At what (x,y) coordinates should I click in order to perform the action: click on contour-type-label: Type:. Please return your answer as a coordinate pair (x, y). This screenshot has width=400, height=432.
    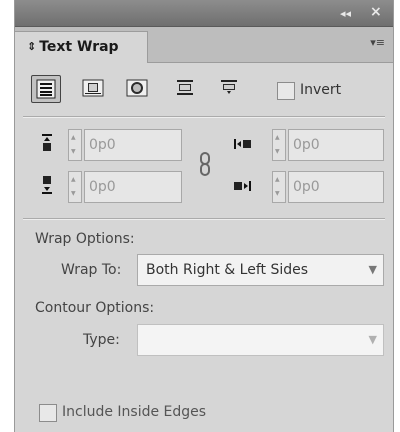
    Looking at the image, I should click on (101, 340).